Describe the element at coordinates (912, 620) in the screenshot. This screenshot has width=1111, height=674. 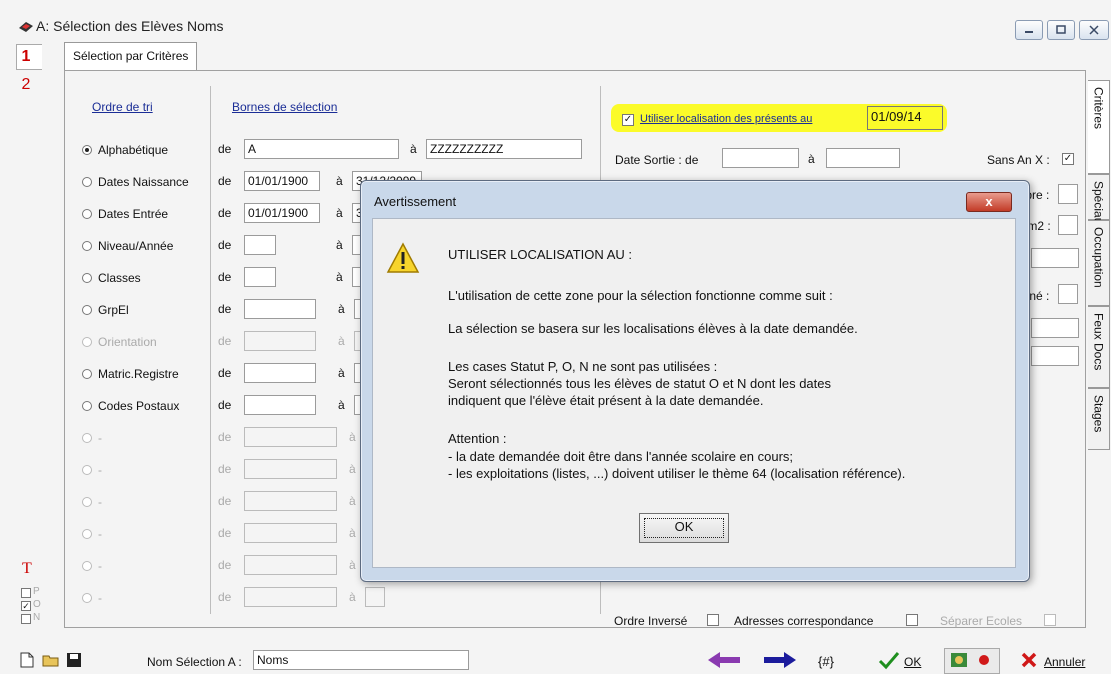
I see `adresses-corr-checkbox` at that location.